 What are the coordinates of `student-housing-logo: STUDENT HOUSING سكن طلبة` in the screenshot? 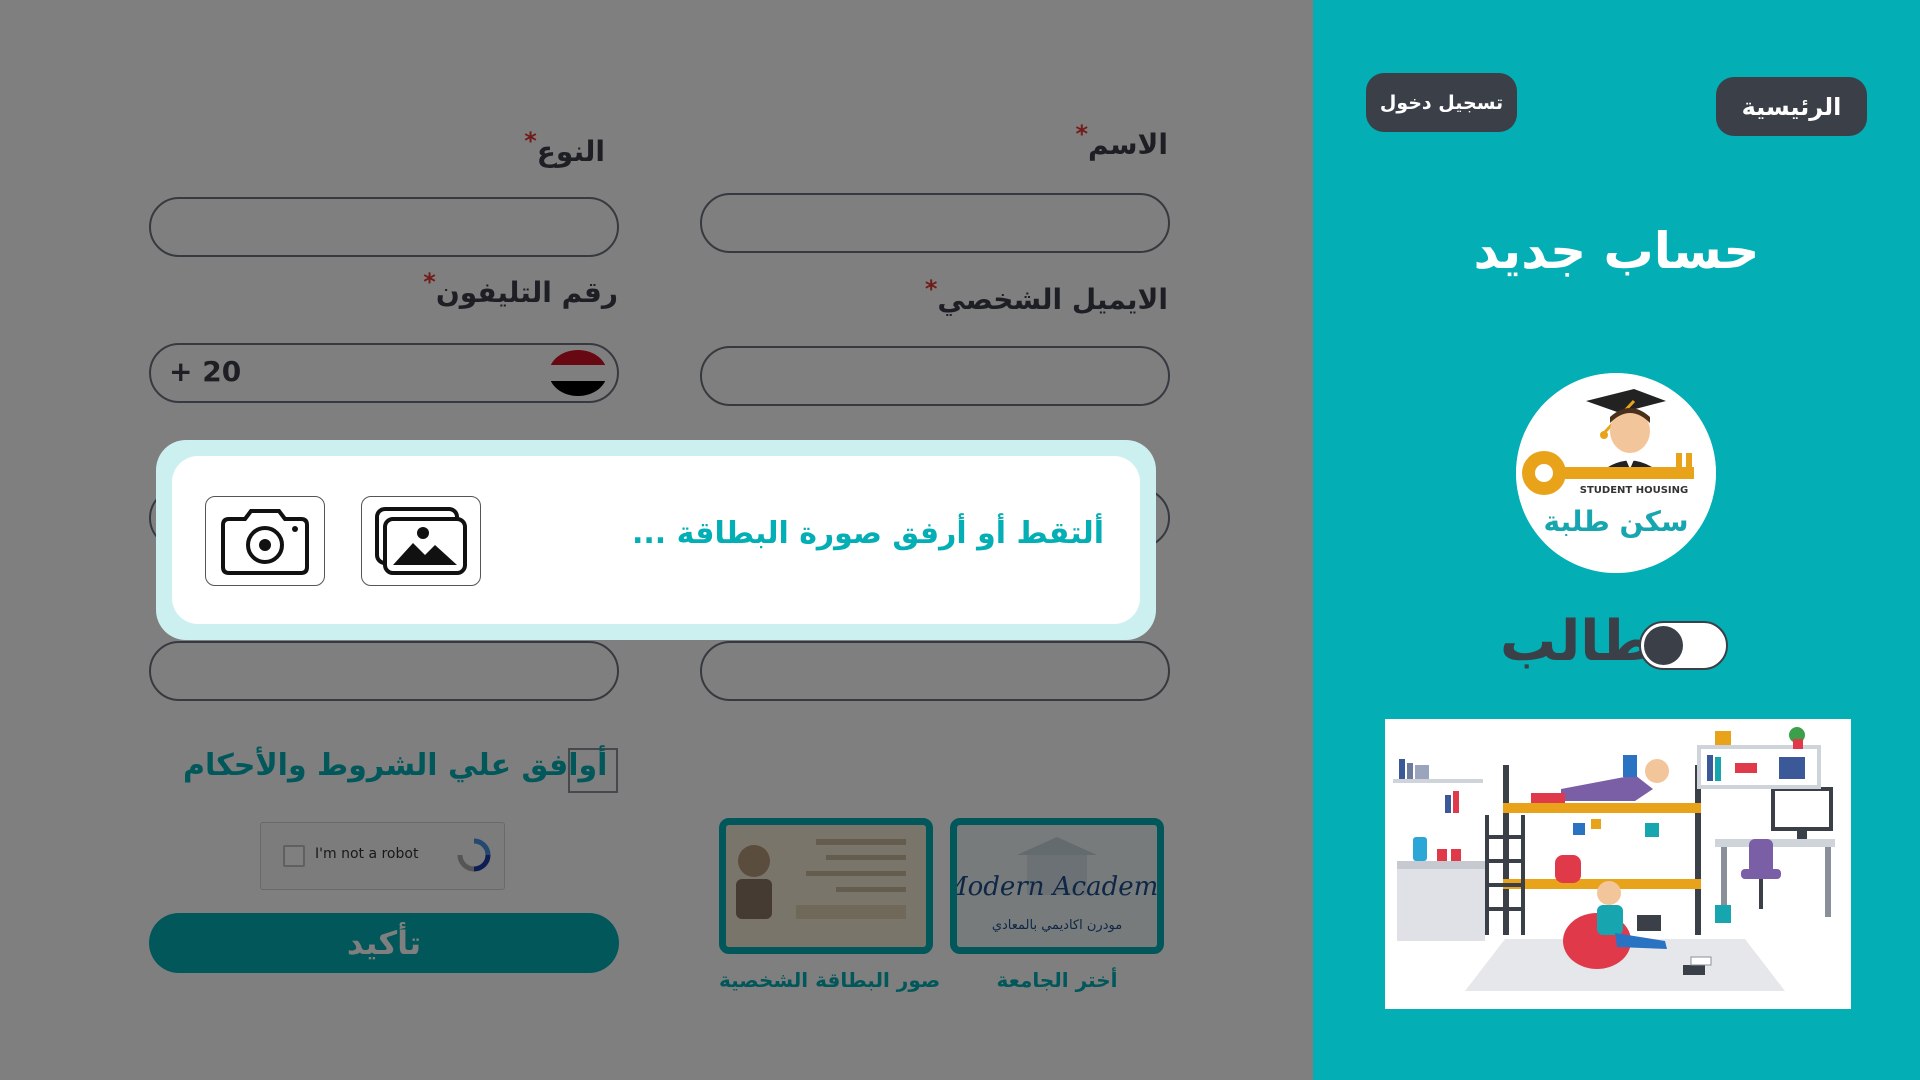 It's located at (1616, 473).